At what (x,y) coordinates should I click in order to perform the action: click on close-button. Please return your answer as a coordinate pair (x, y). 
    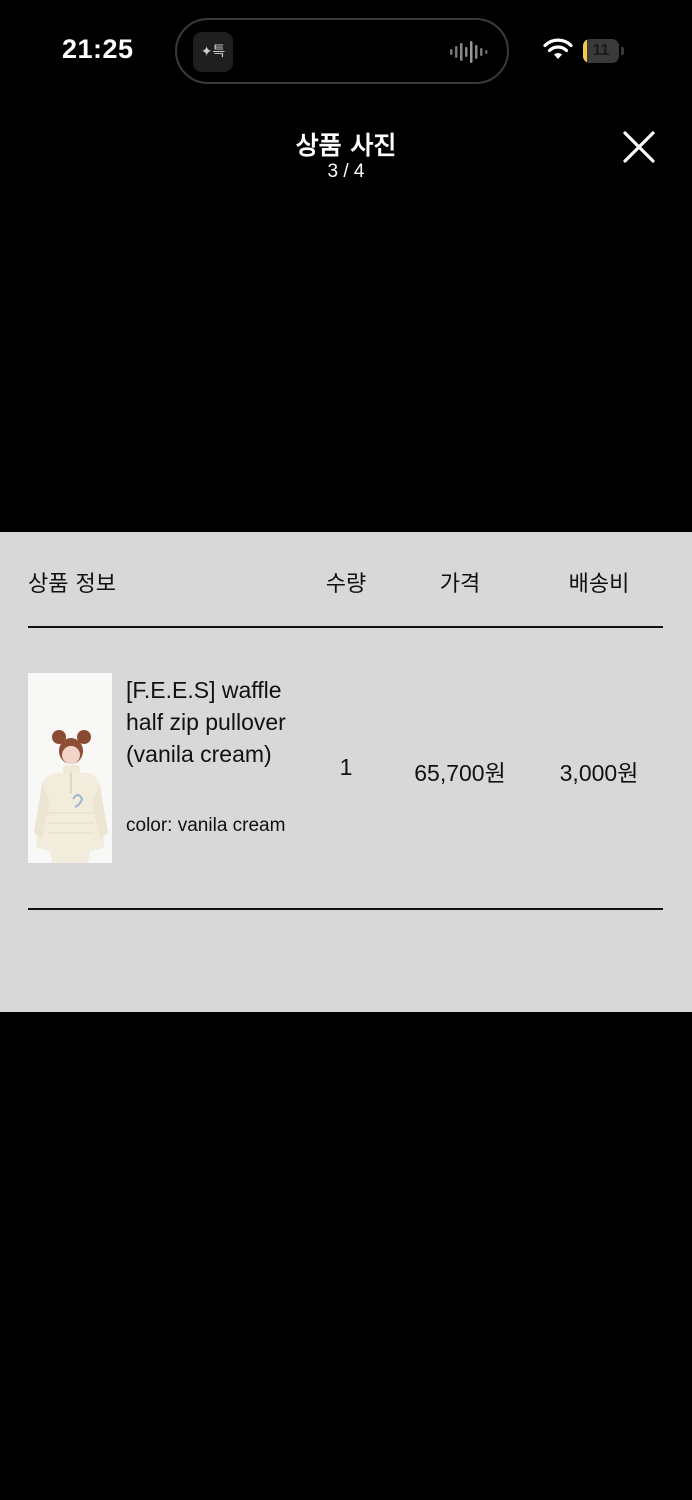
    Looking at the image, I should click on (639, 147).